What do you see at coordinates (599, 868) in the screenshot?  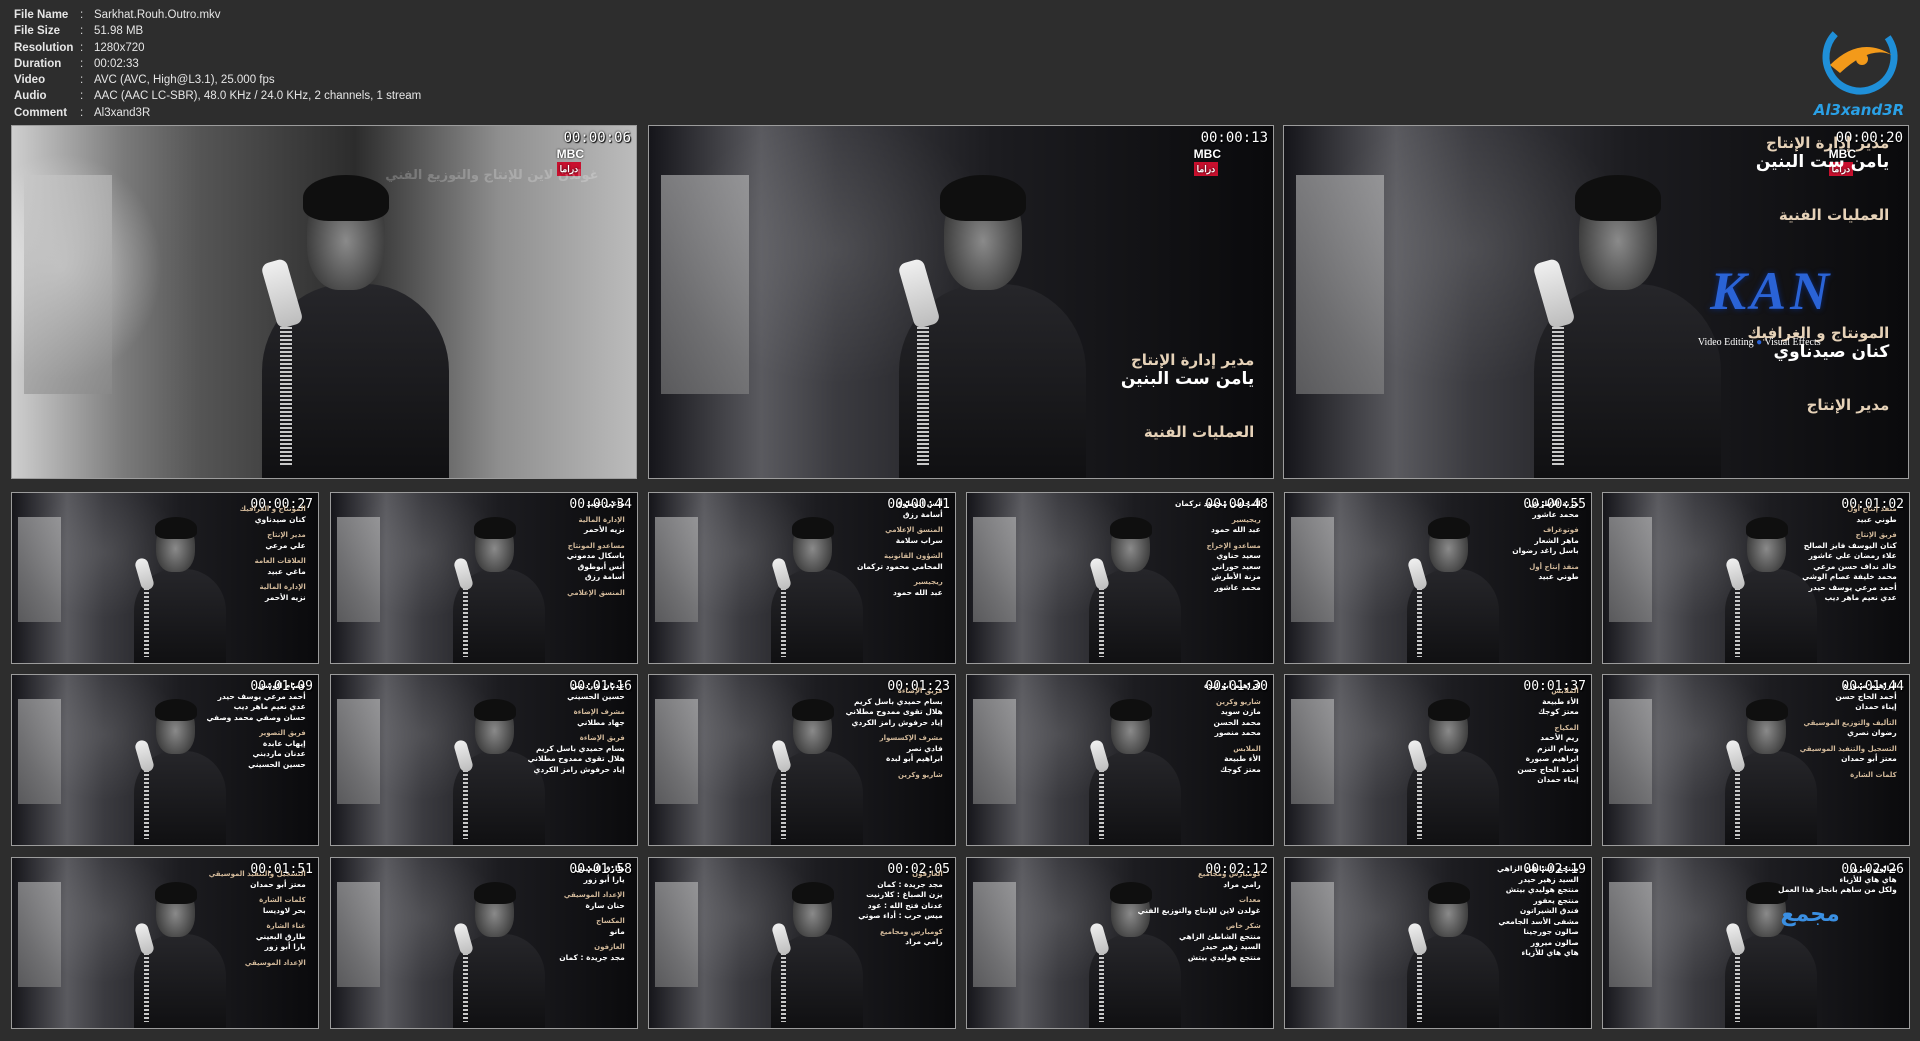 I see `credit-line: طارق البعيني` at bounding box center [599, 868].